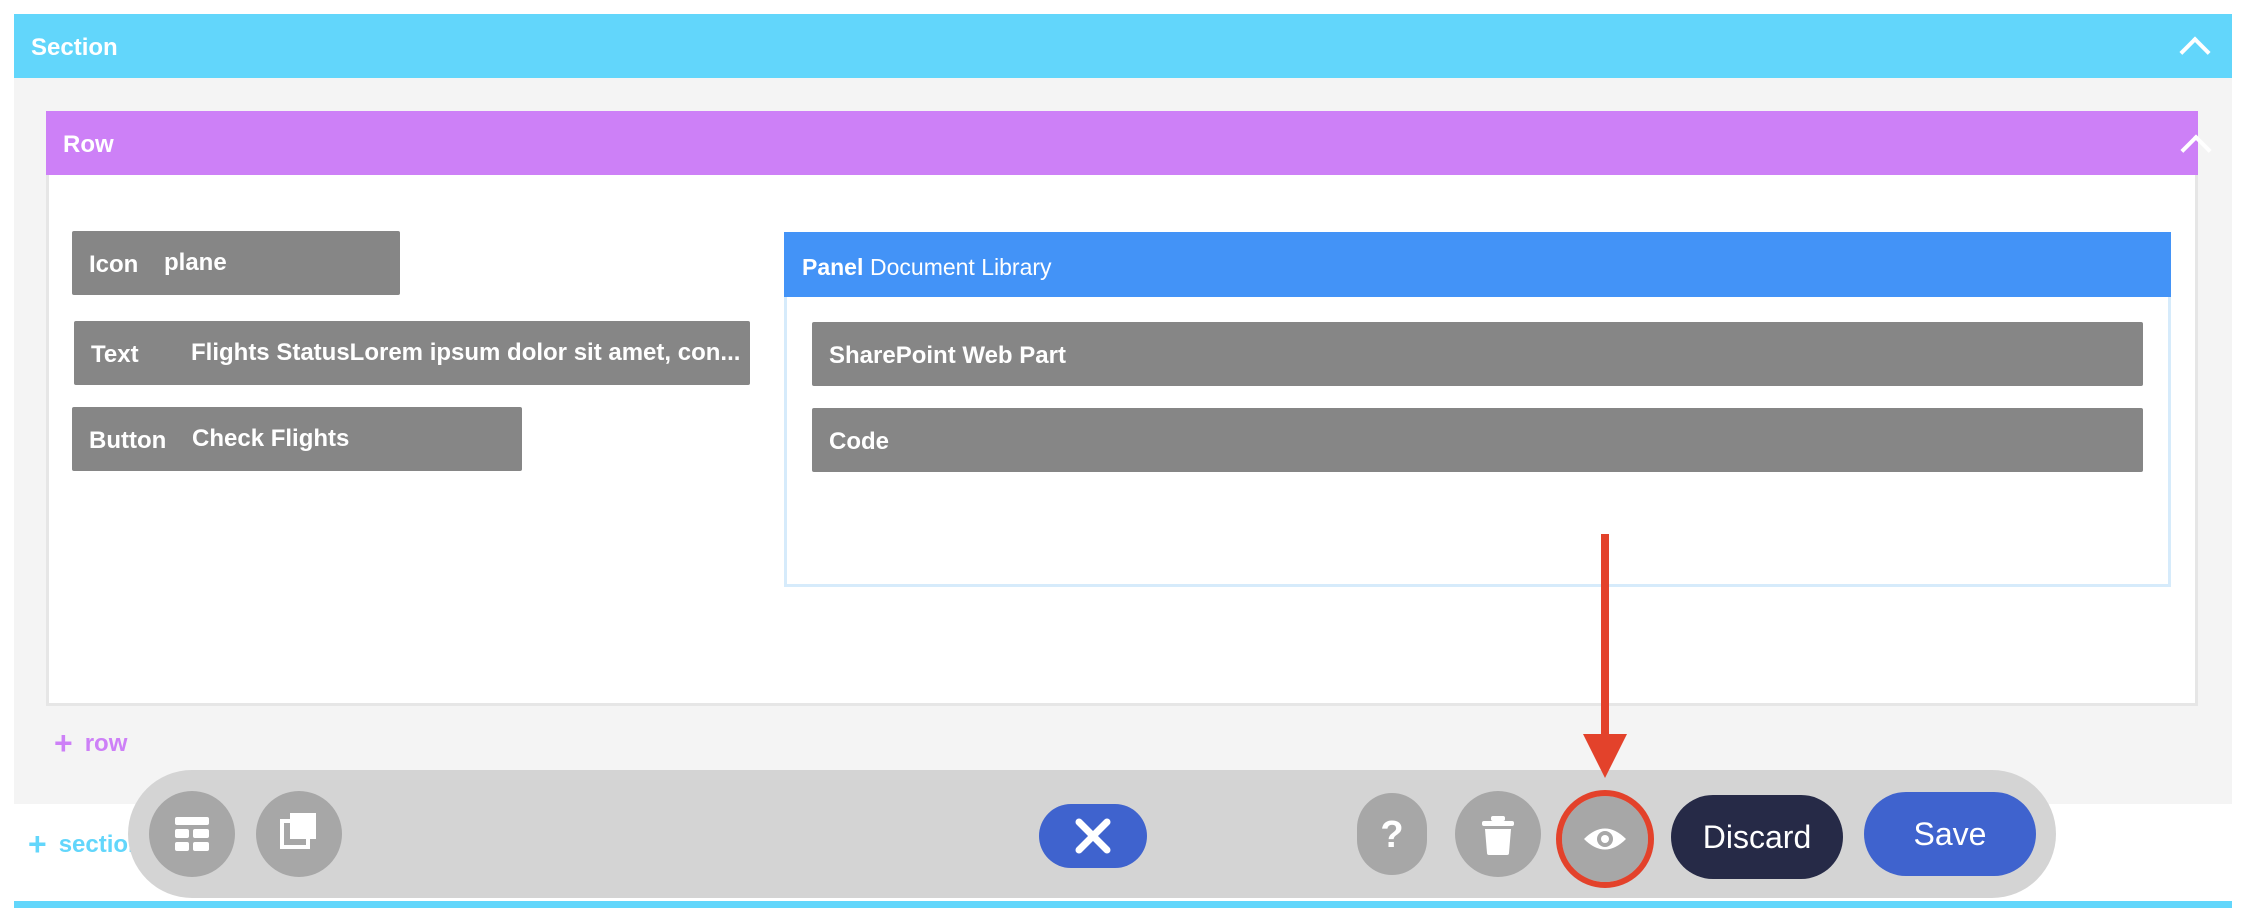 The width and height of the screenshot is (2244, 922). I want to click on section-header: Section, so click(1123, 46).